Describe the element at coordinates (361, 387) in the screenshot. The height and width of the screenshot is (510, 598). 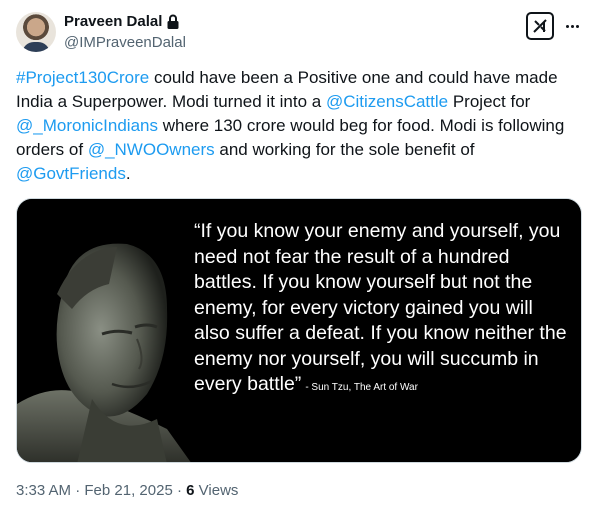
I see `quote-attribution: - Sun Tzu, The Art of War` at that location.